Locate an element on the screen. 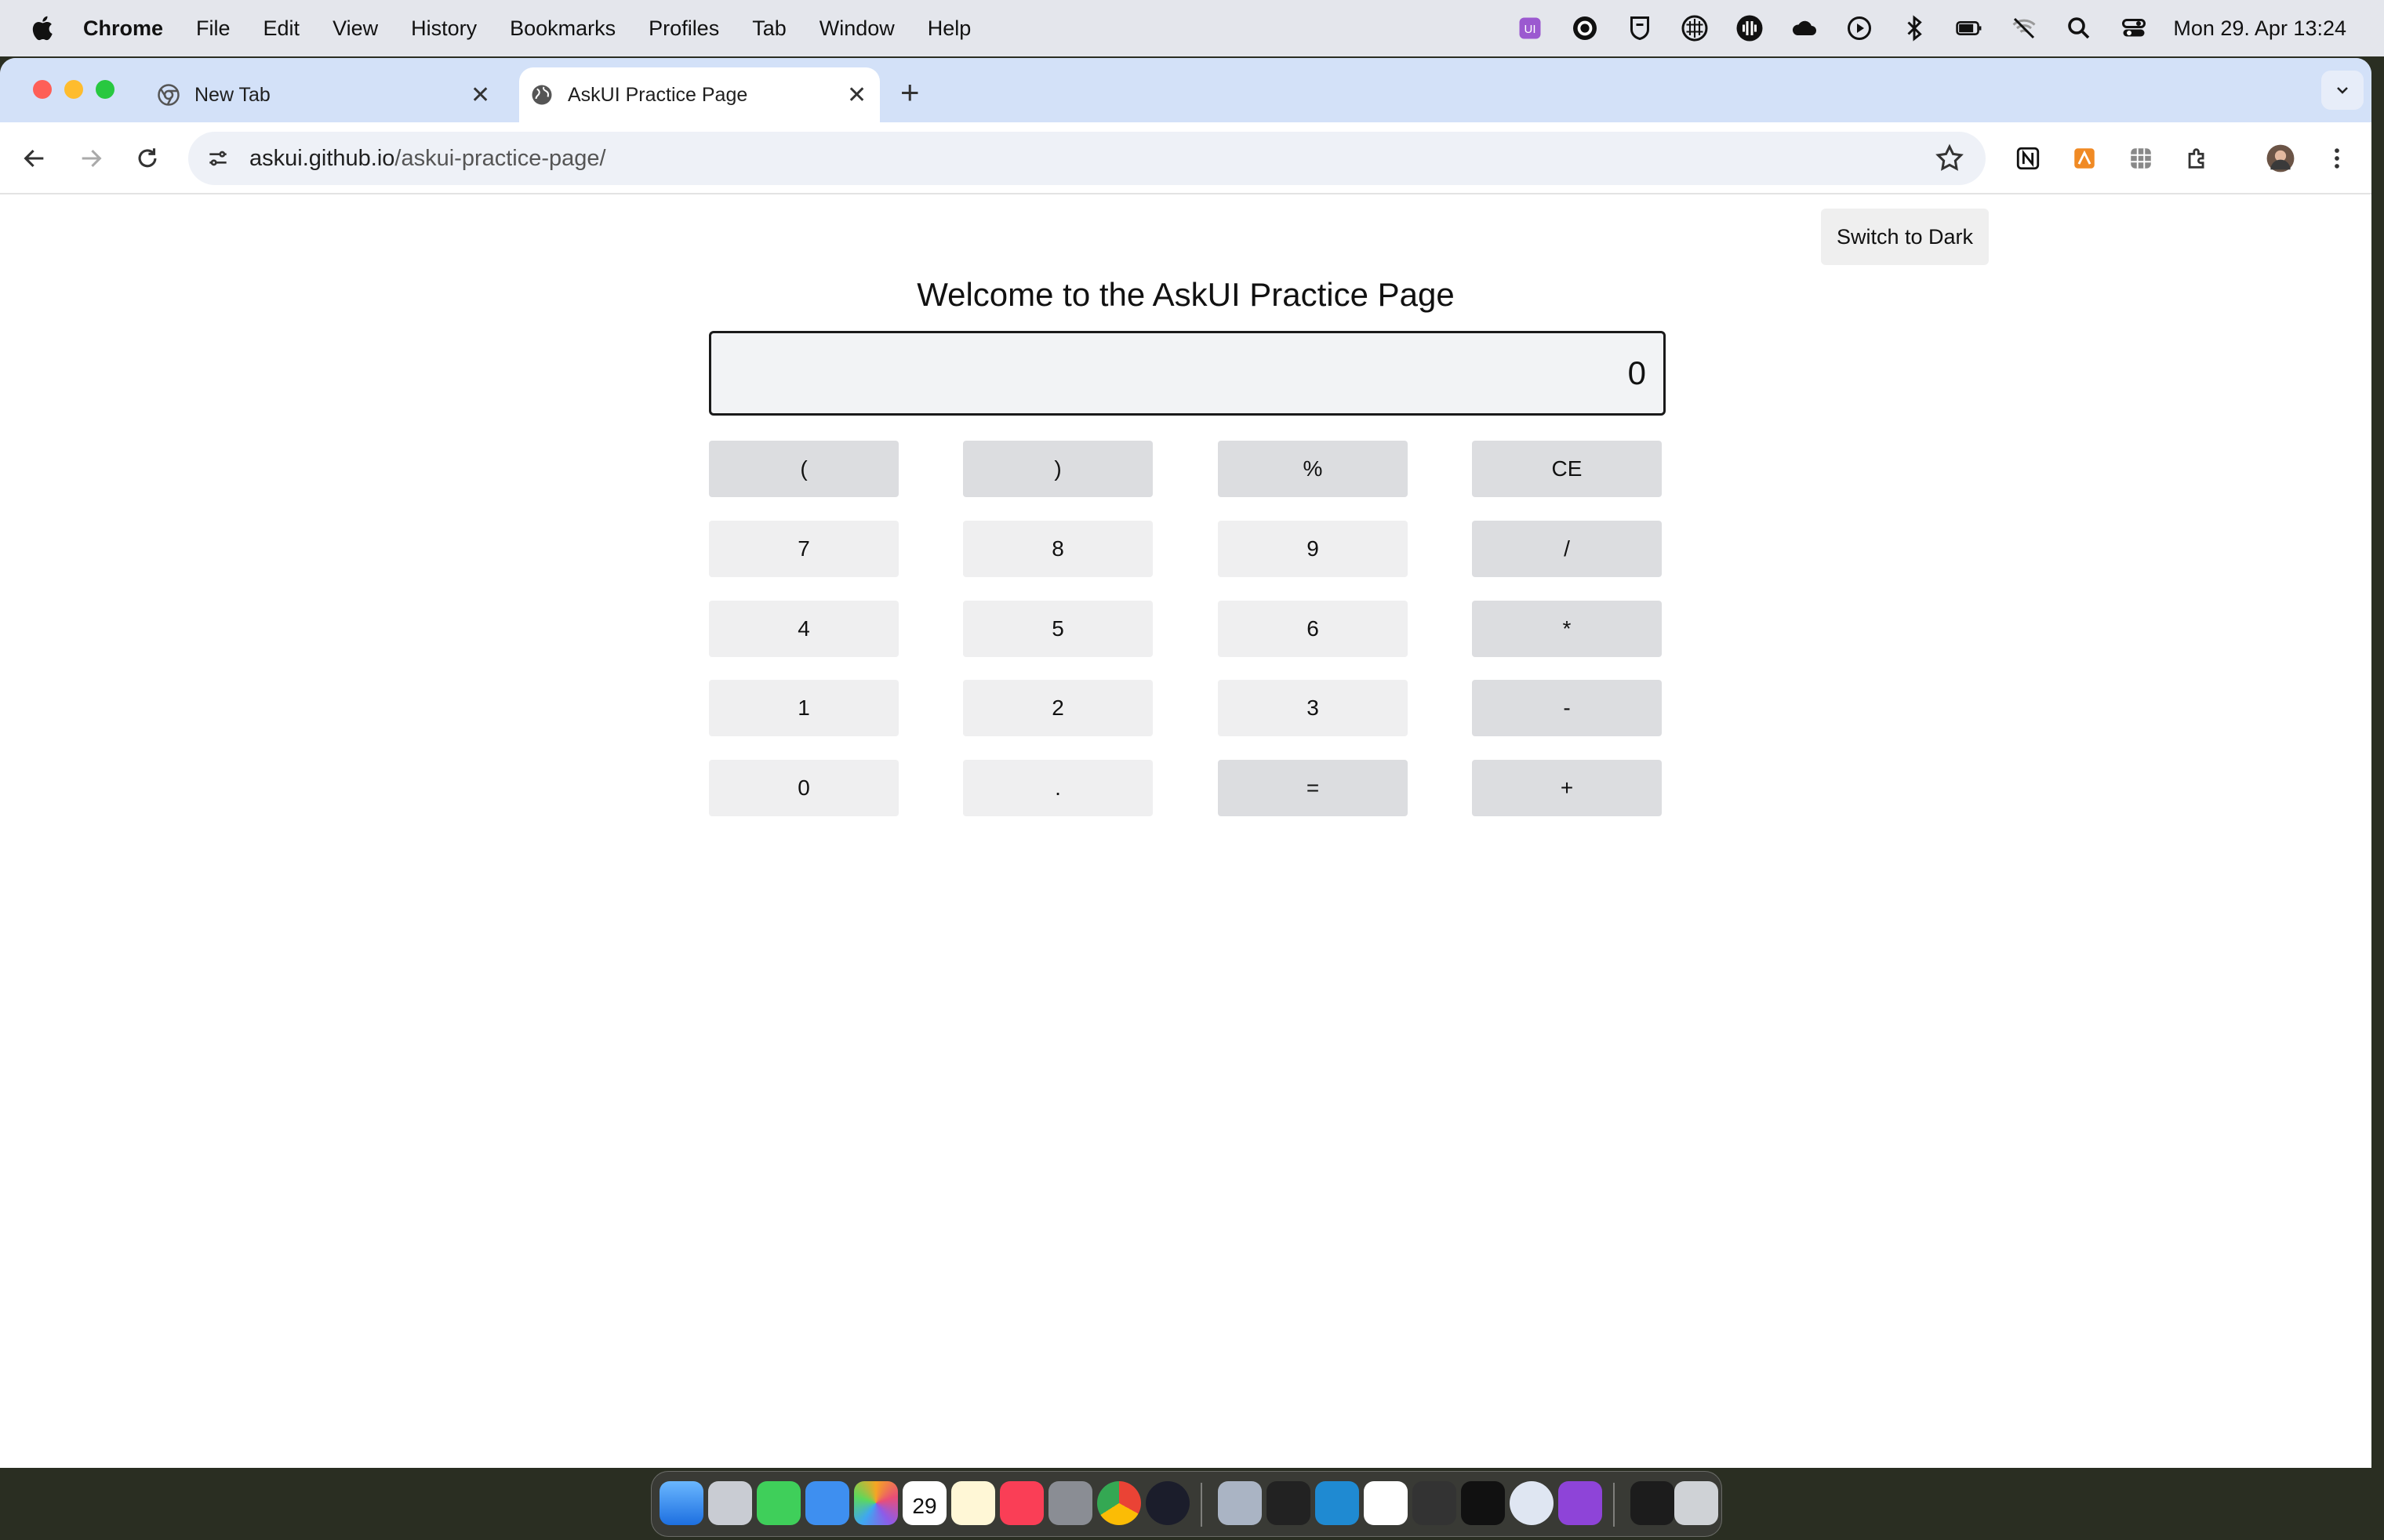 Image resolution: width=2384 pixels, height=1540 pixels. window-close-button is located at coordinates (42, 89).